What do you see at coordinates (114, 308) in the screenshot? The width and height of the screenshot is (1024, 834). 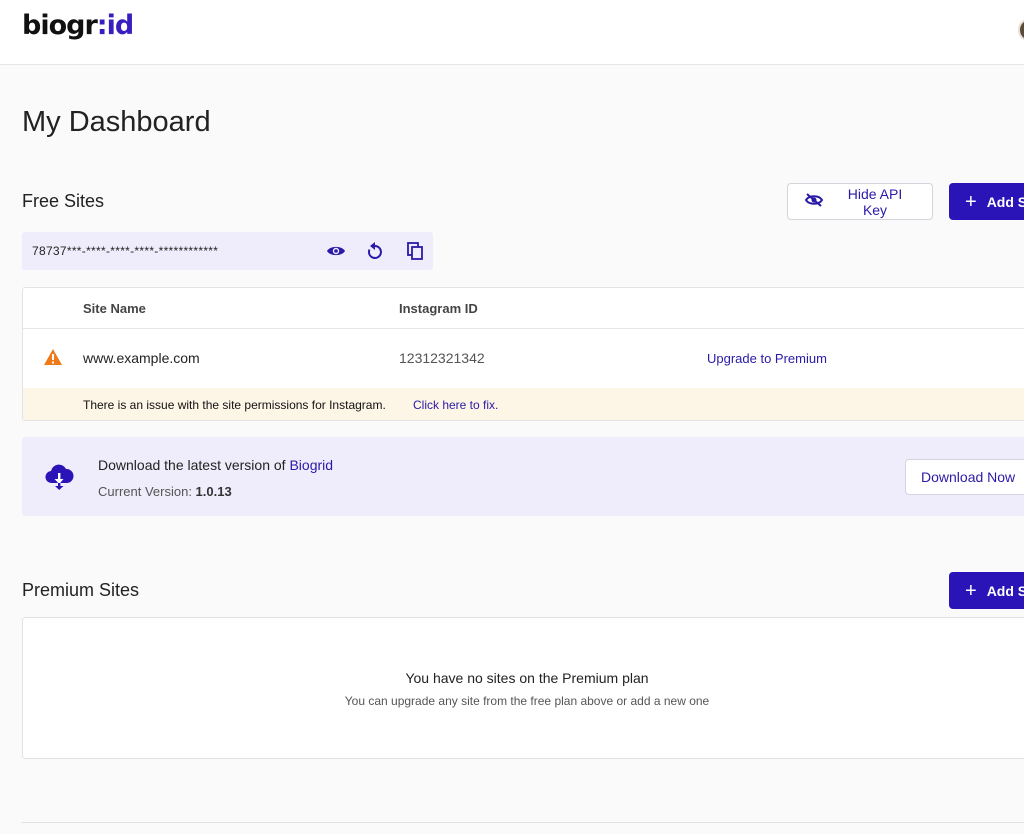 I see `column-header-site-name: Site Name` at bounding box center [114, 308].